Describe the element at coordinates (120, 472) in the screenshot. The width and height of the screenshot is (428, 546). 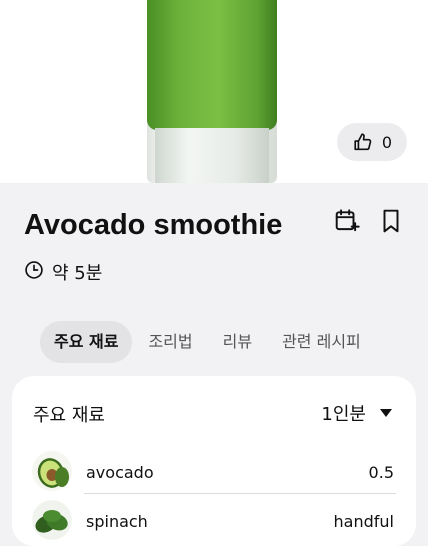
I see `ingredient-name: avocado` at that location.